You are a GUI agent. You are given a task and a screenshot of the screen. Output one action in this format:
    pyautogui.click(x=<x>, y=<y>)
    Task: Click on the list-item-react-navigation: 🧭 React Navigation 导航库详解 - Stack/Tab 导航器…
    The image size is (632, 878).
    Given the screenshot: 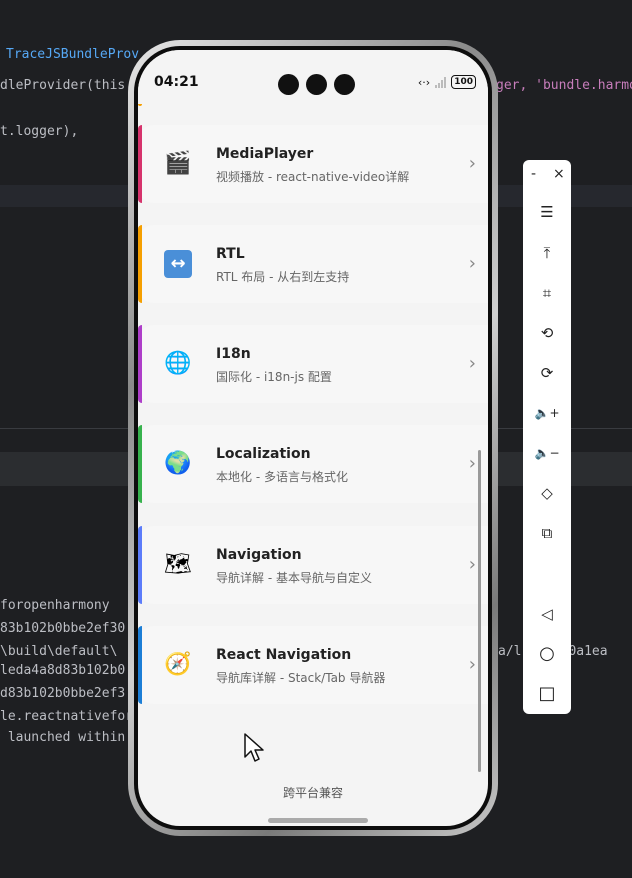 What is the action you would take?
    pyautogui.click(x=313, y=665)
    